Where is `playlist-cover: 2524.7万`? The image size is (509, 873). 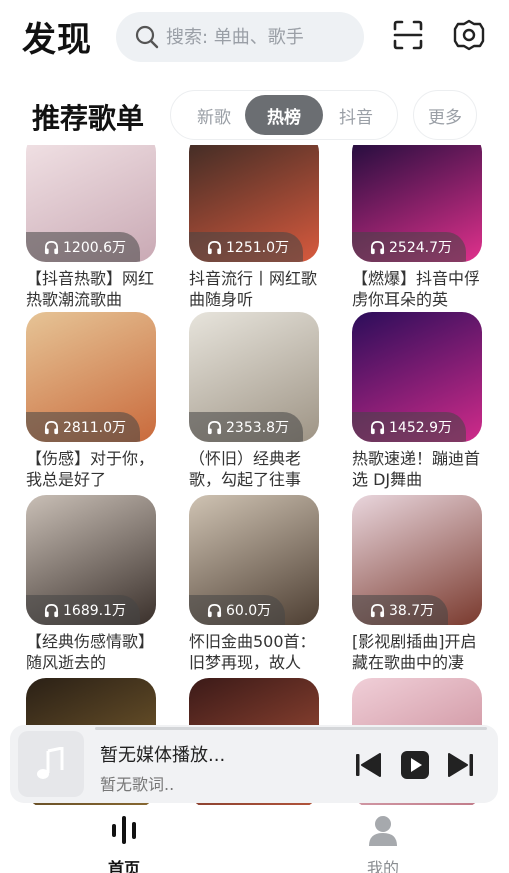 playlist-cover: 2524.7万 is located at coordinates (417, 203).